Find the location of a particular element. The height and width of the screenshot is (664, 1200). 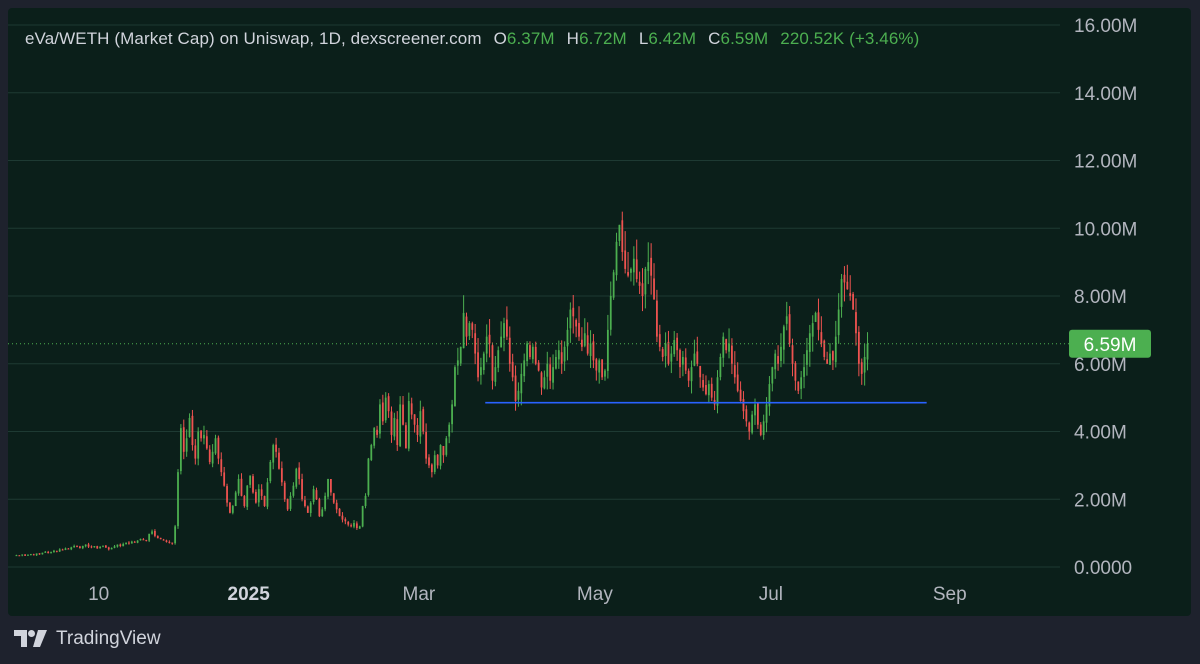

brand-name: TradingView is located at coordinates (108, 639).